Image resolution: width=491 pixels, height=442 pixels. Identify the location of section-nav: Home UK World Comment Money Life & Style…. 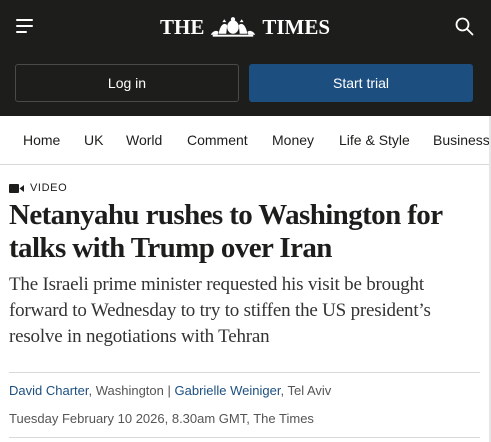
(245, 140).